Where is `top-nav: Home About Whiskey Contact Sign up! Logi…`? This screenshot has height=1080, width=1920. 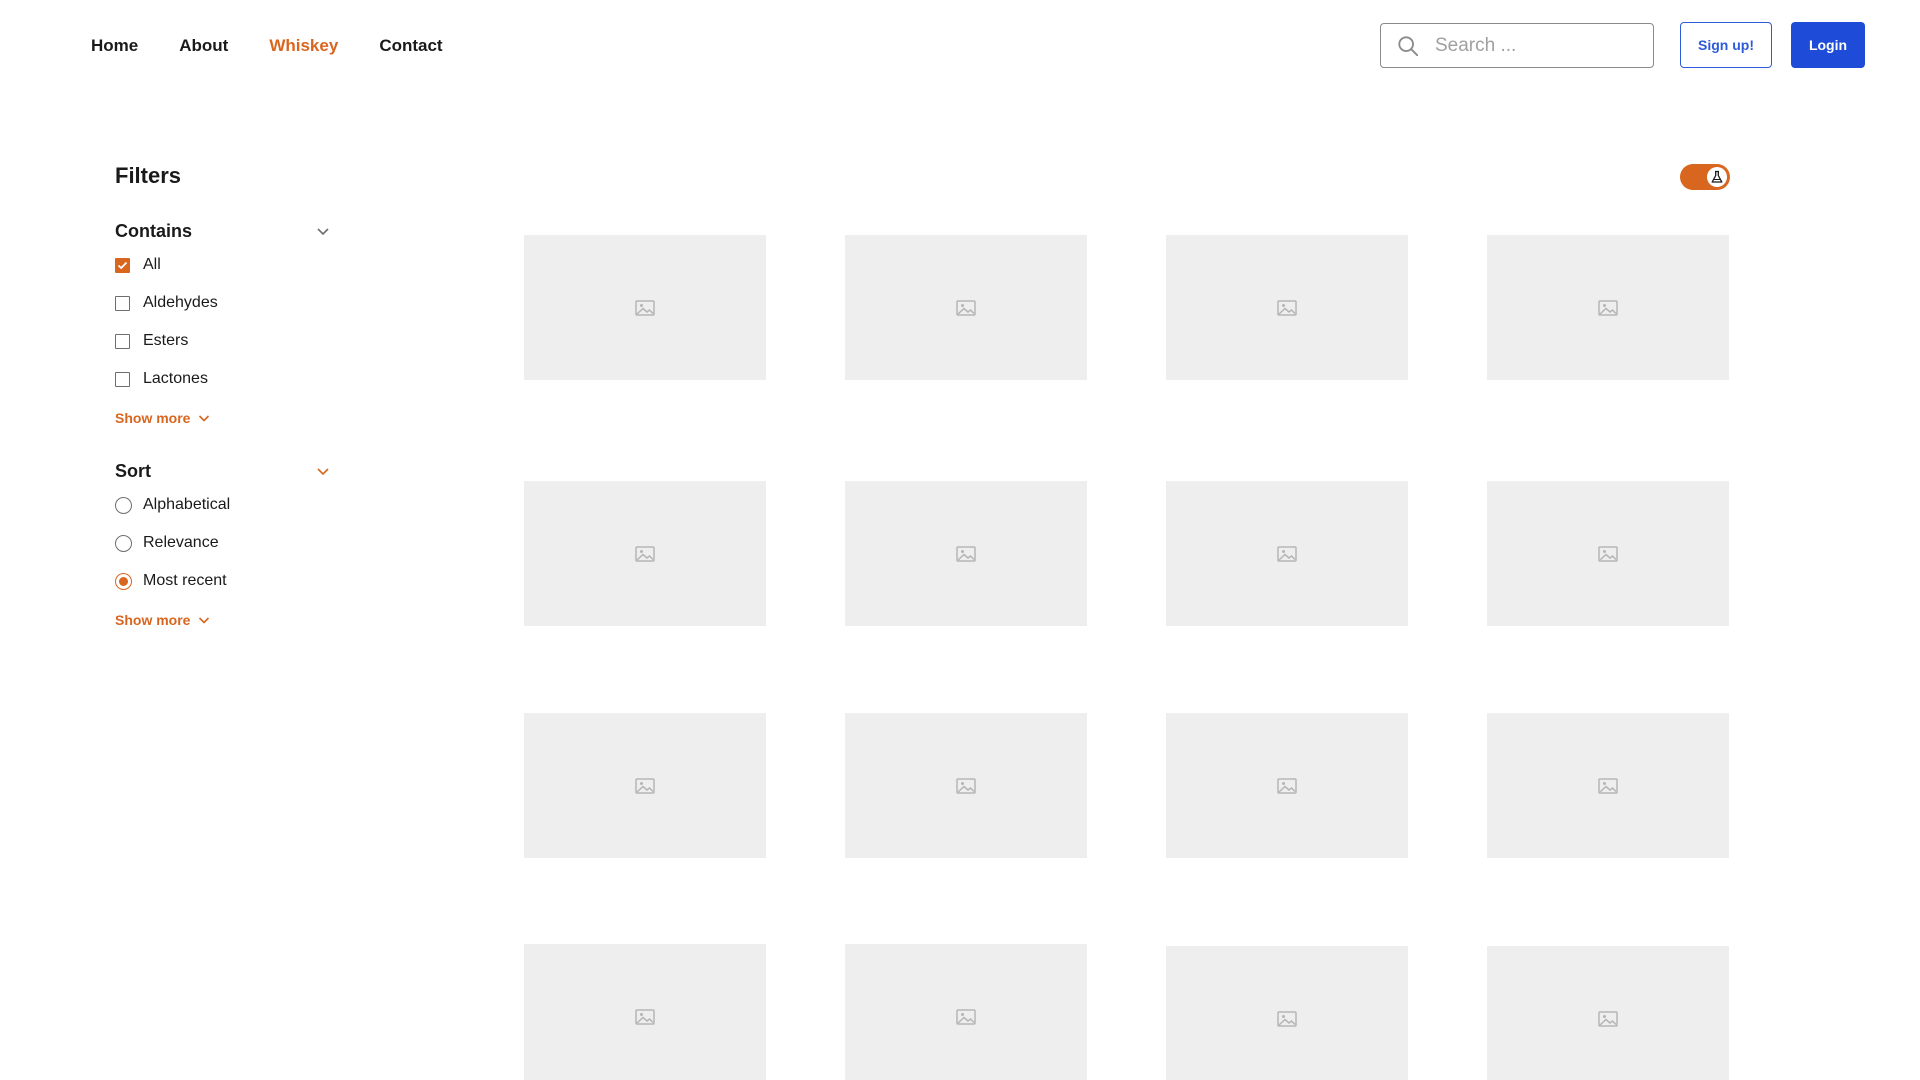
top-nav: Home About Whiskey Contact Sign up! Logi… is located at coordinates (960, 46).